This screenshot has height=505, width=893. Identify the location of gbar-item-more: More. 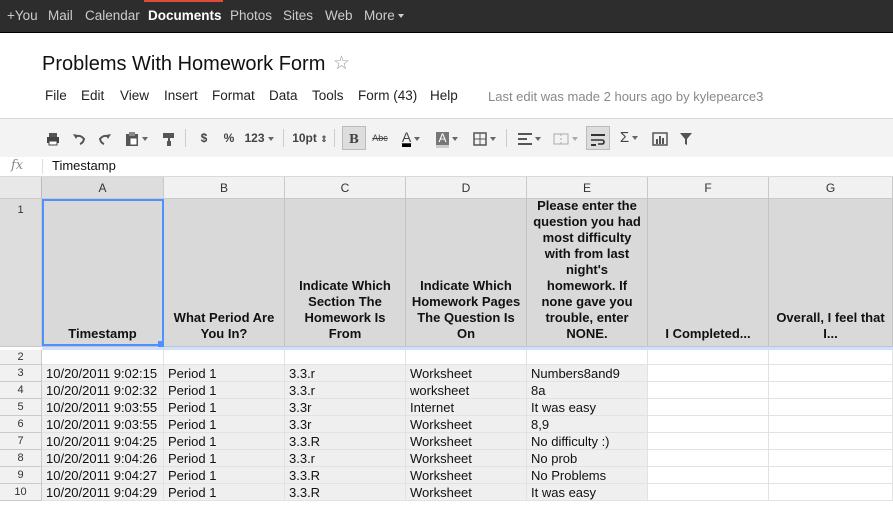
(384, 16).